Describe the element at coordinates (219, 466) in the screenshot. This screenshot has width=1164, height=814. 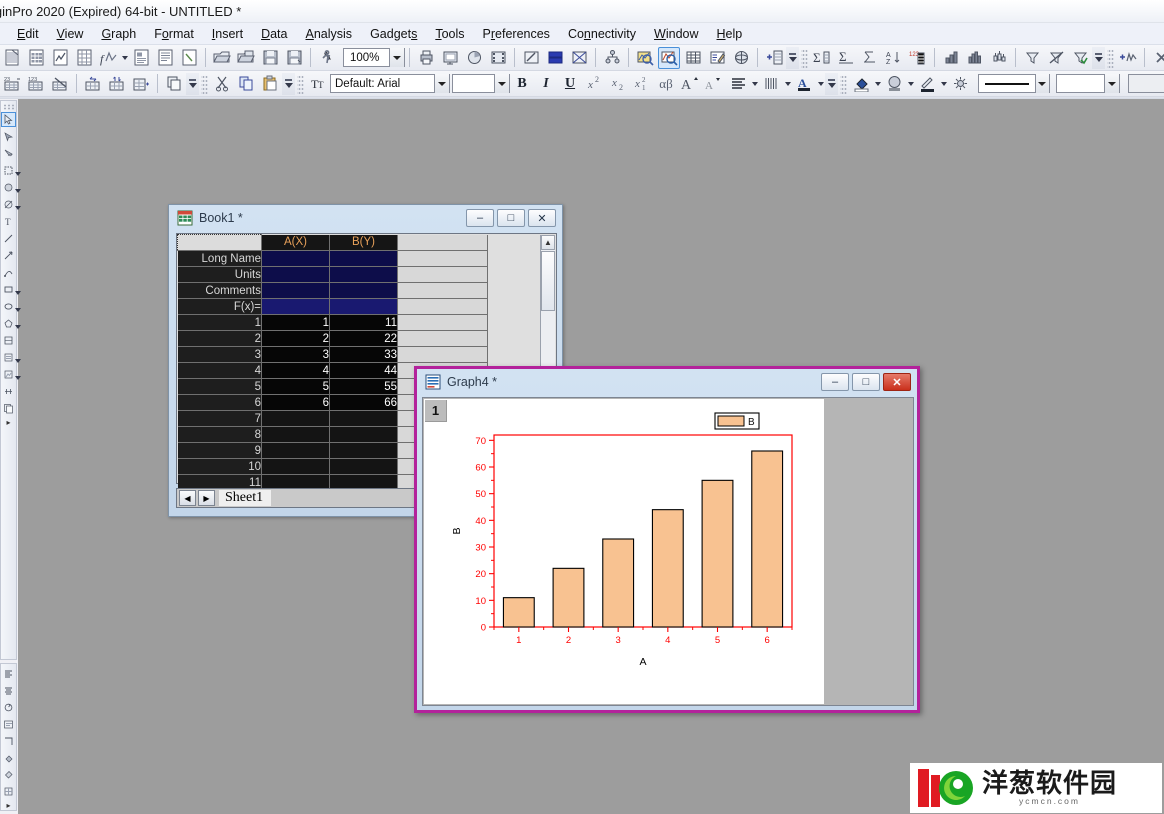
I see `row-header: 10` at that location.